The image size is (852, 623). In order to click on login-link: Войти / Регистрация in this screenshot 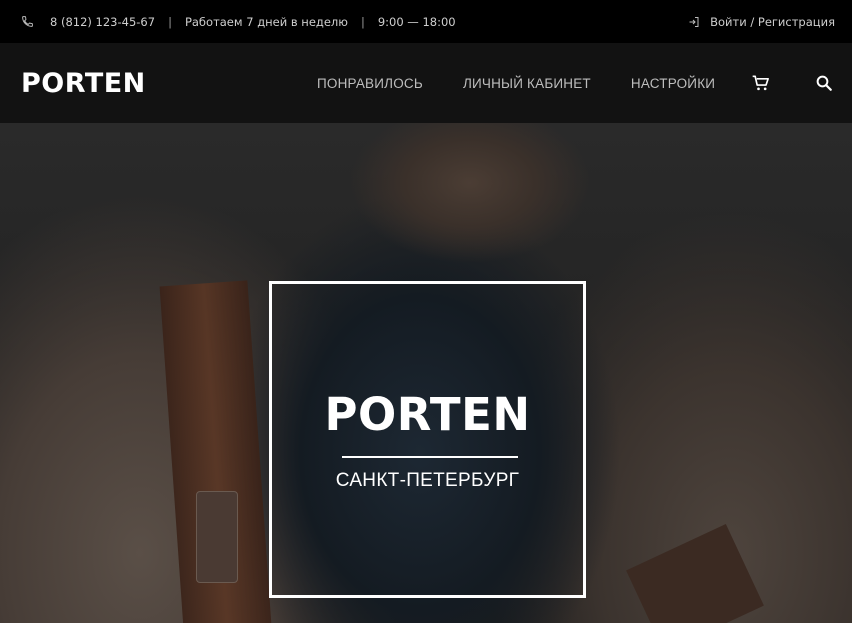, I will do `click(761, 22)`.